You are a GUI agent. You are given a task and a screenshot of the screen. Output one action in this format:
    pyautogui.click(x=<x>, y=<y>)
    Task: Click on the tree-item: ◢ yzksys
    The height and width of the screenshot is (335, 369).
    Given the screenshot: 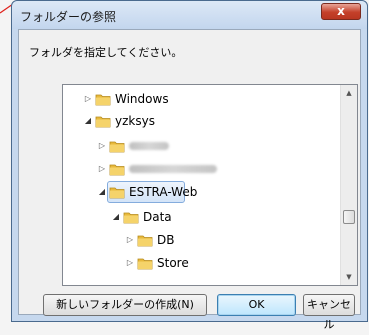 What is the action you would take?
    pyautogui.click(x=202, y=121)
    